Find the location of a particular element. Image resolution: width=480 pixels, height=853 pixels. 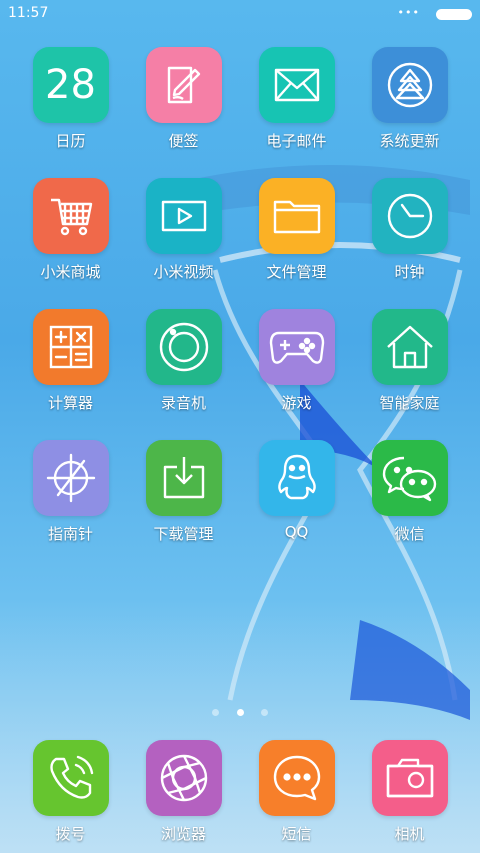

app-label: 短信 is located at coordinates (296, 834).